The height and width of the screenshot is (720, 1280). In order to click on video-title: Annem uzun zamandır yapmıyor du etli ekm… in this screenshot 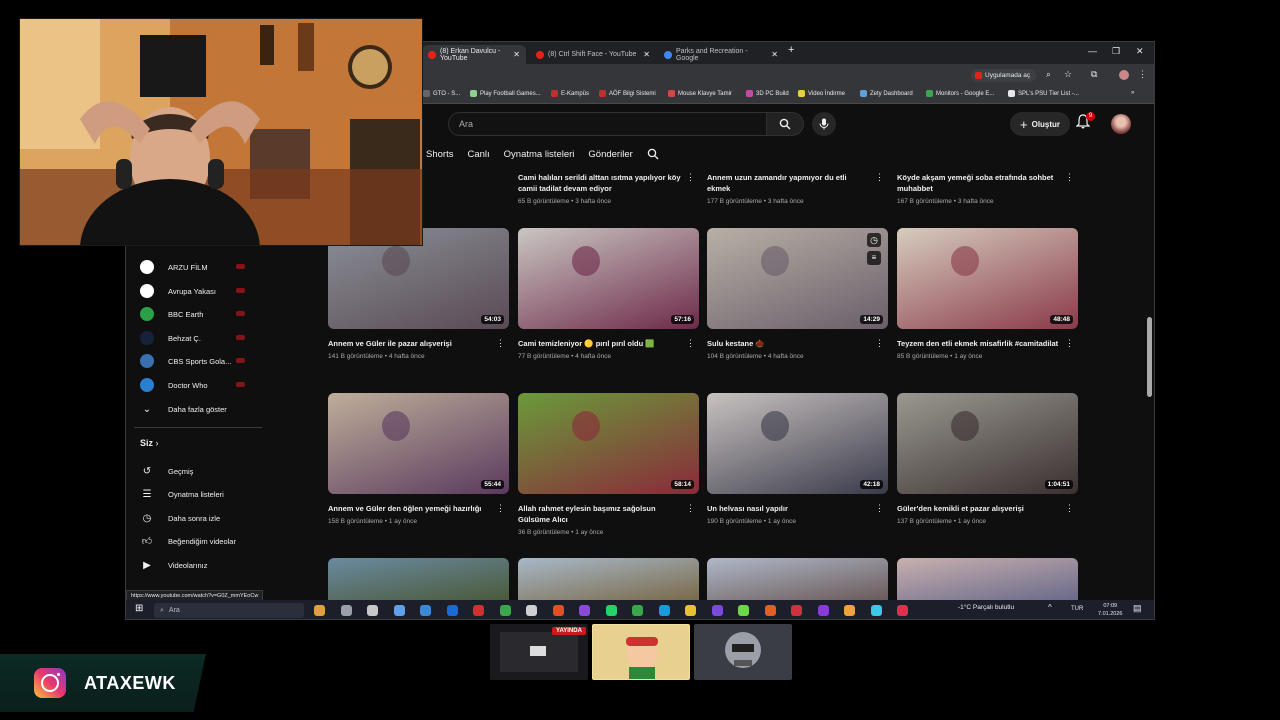, I will do `click(797, 183)`.